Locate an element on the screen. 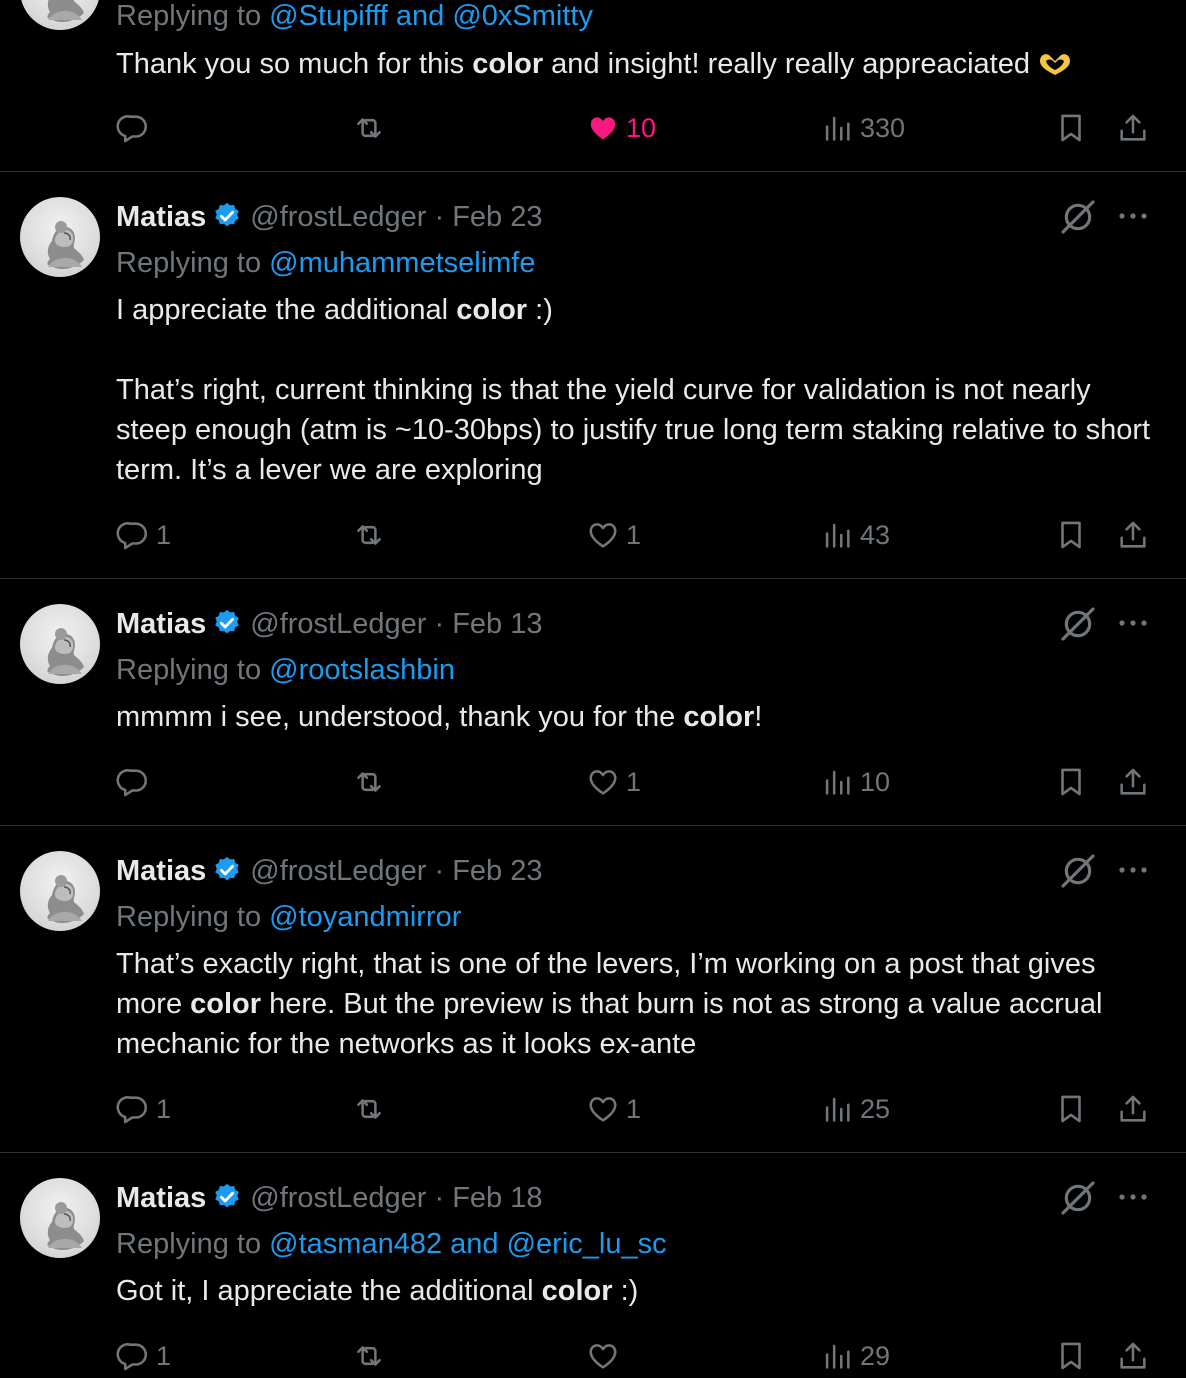 This screenshot has height=1378, width=1186. like-count: 1 is located at coordinates (634, 1108).